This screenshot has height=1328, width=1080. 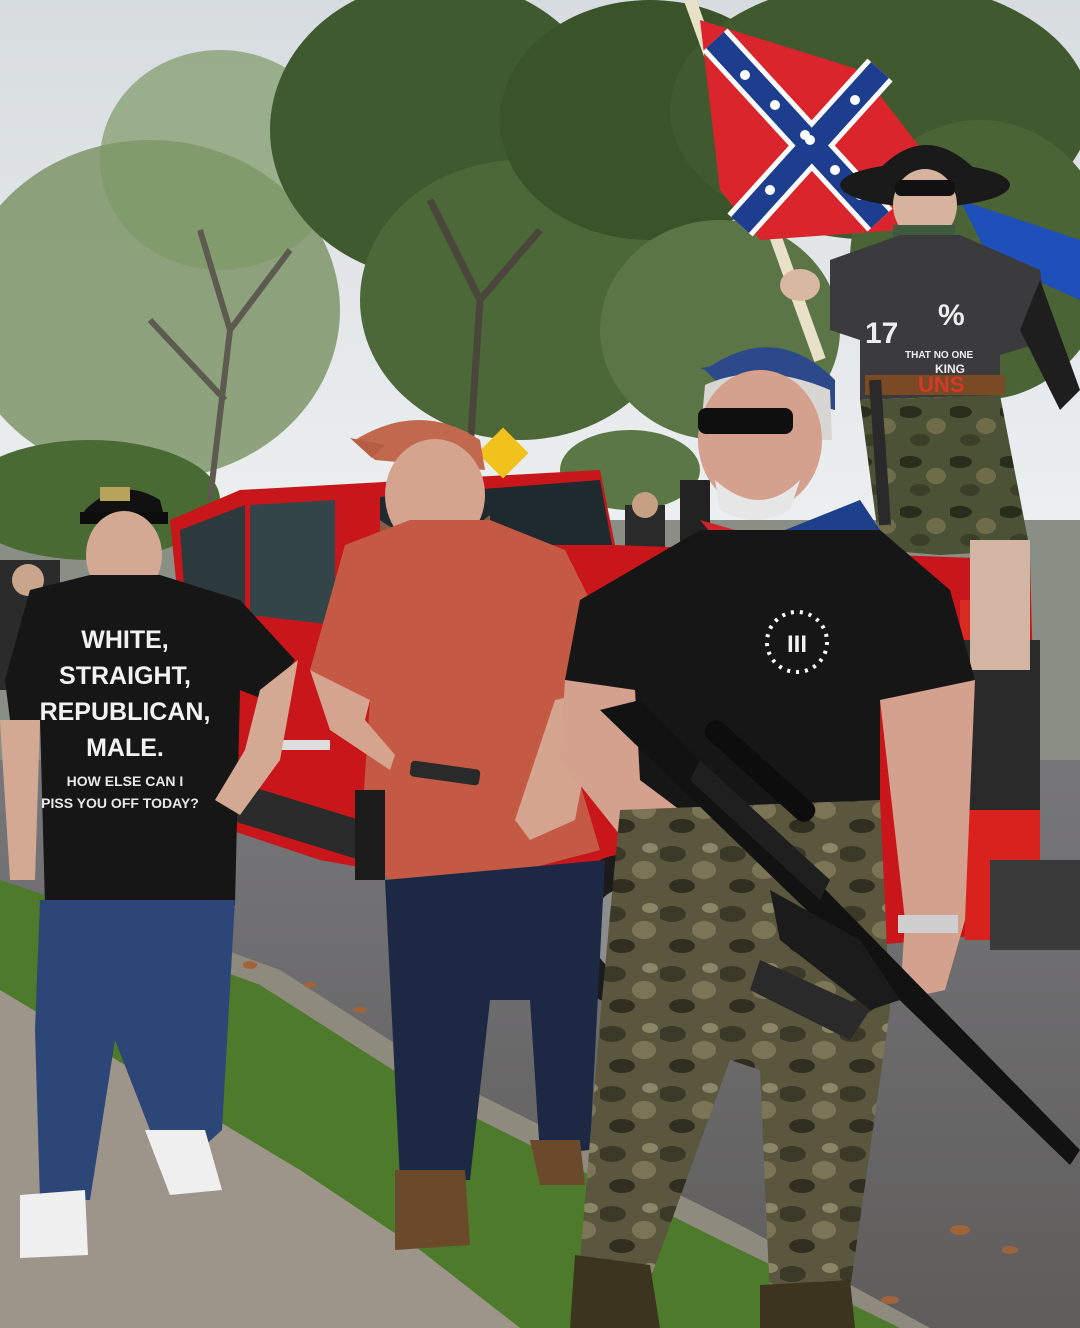 I want to click on shirt-left-line4: MALE., so click(x=125, y=748).